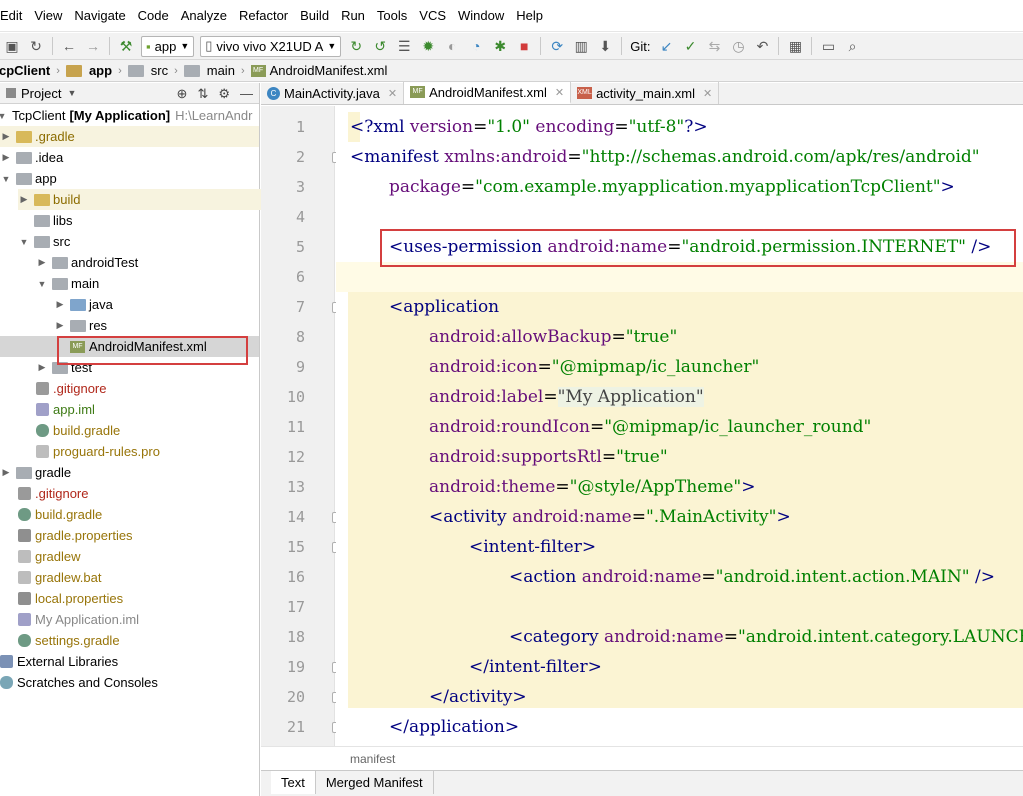 This screenshot has height=796, width=1023. What do you see at coordinates (372, 759) in the screenshot?
I see `editor-breadcrumb-item: manifest` at bounding box center [372, 759].